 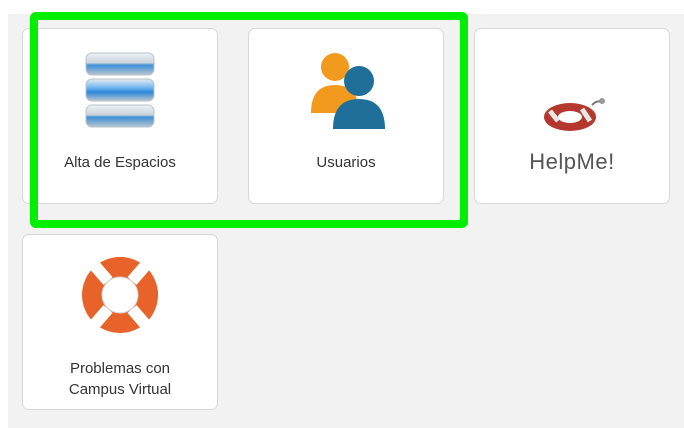 I want to click on tile-alta-de-espacios: Alta de Espacios, so click(x=120, y=116).